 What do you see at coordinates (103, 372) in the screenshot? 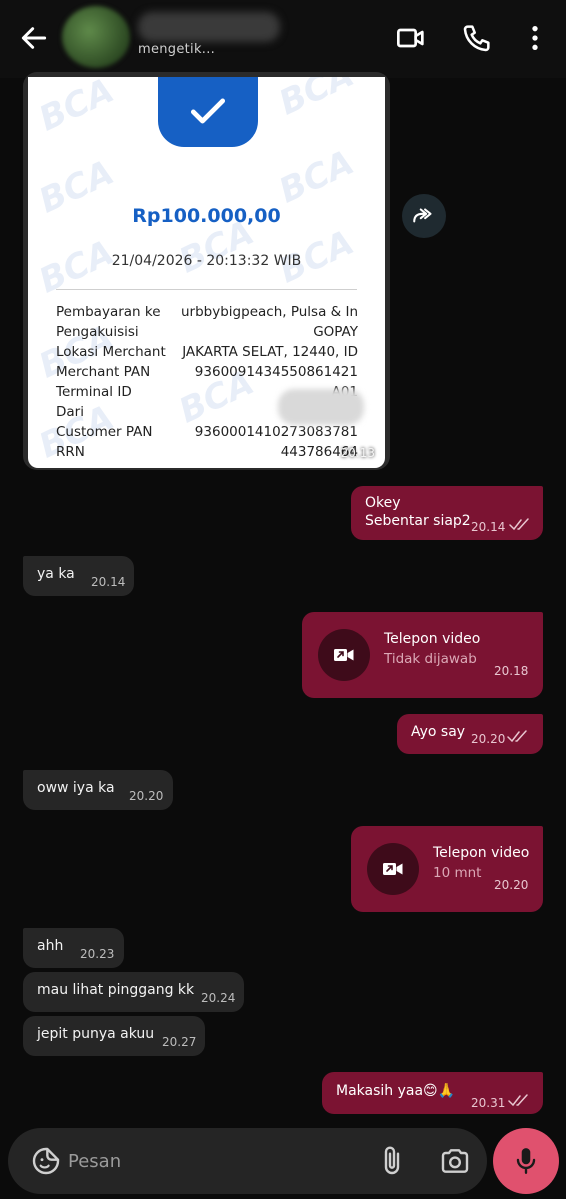
I see `receipt-row-label: Merchant PAN` at bounding box center [103, 372].